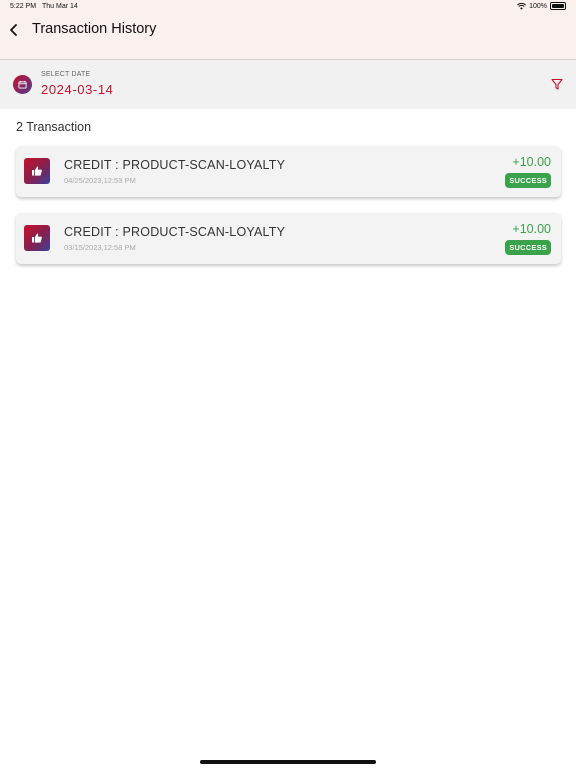 This screenshot has height=768, width=576. What do you see at coordinates (22, 84) in the screenshot?
I see `calendar-icon` at bounding box center [22, 84].